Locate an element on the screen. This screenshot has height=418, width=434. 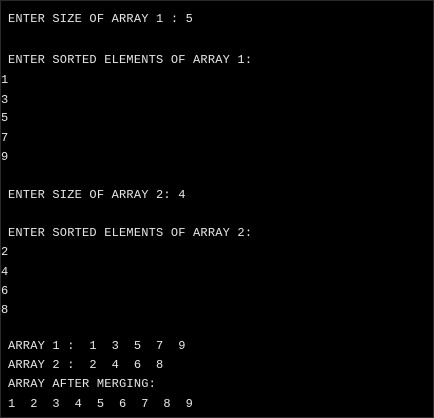
input-value: 1 is located at coordinates (5, 80).